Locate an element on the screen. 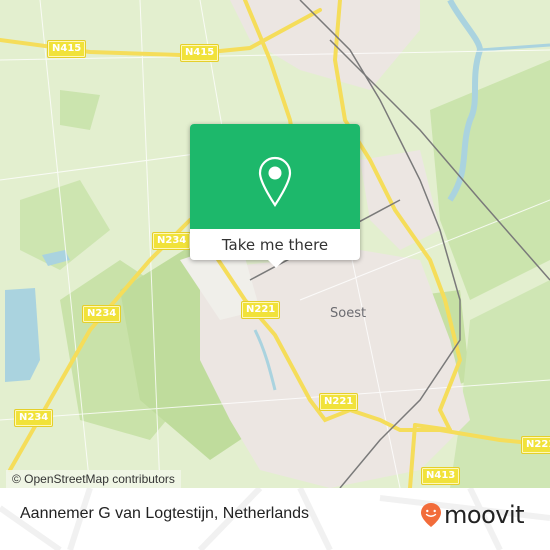 This screenshot has width=550, height=550. place-label-soest: Soest is located at coordinates (348, 313).